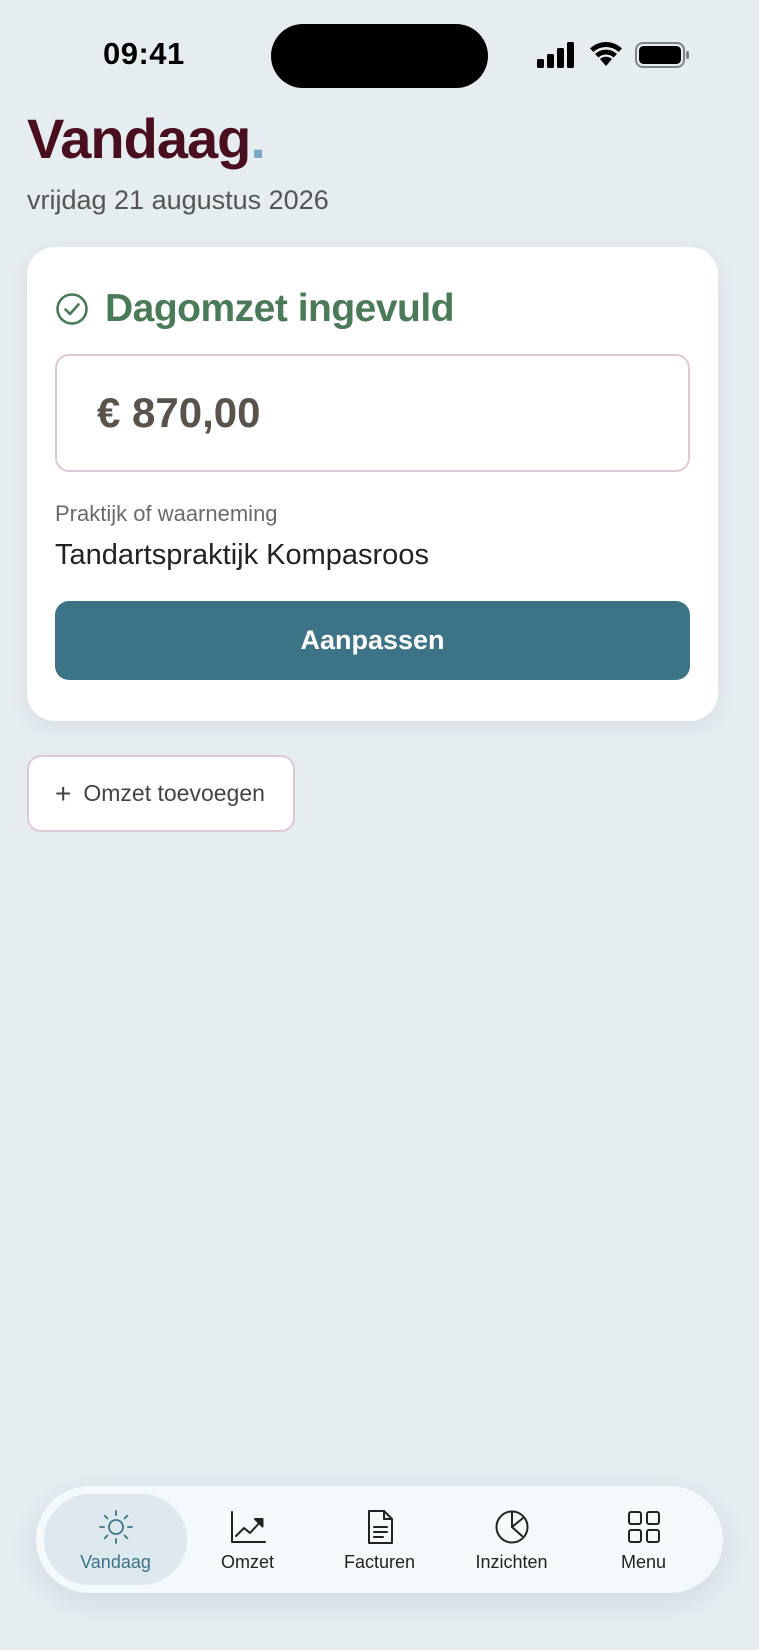 This screenshot has width=759, height=1650. I want to click on status-icons, so click(613, 56).